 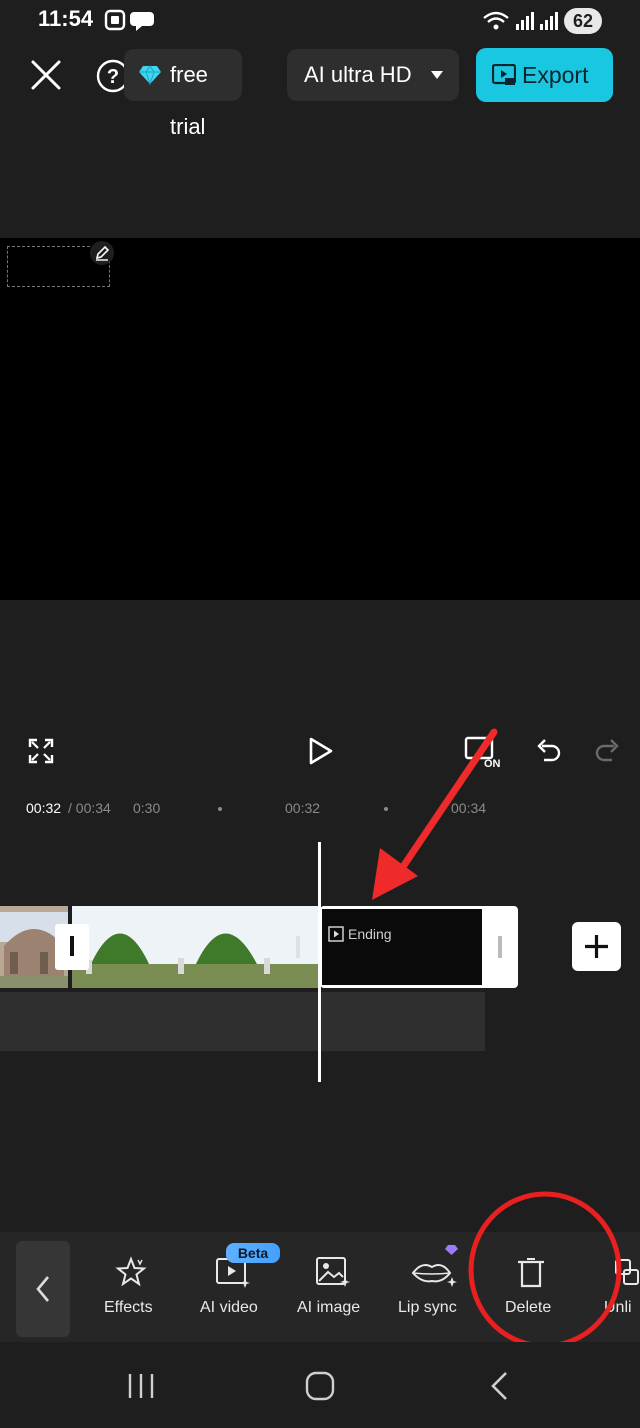 What do you see at coordinates (328, 1308) in the screenshot?
I see `ai-image-label: AI image` at bounding box center [328, 1308].